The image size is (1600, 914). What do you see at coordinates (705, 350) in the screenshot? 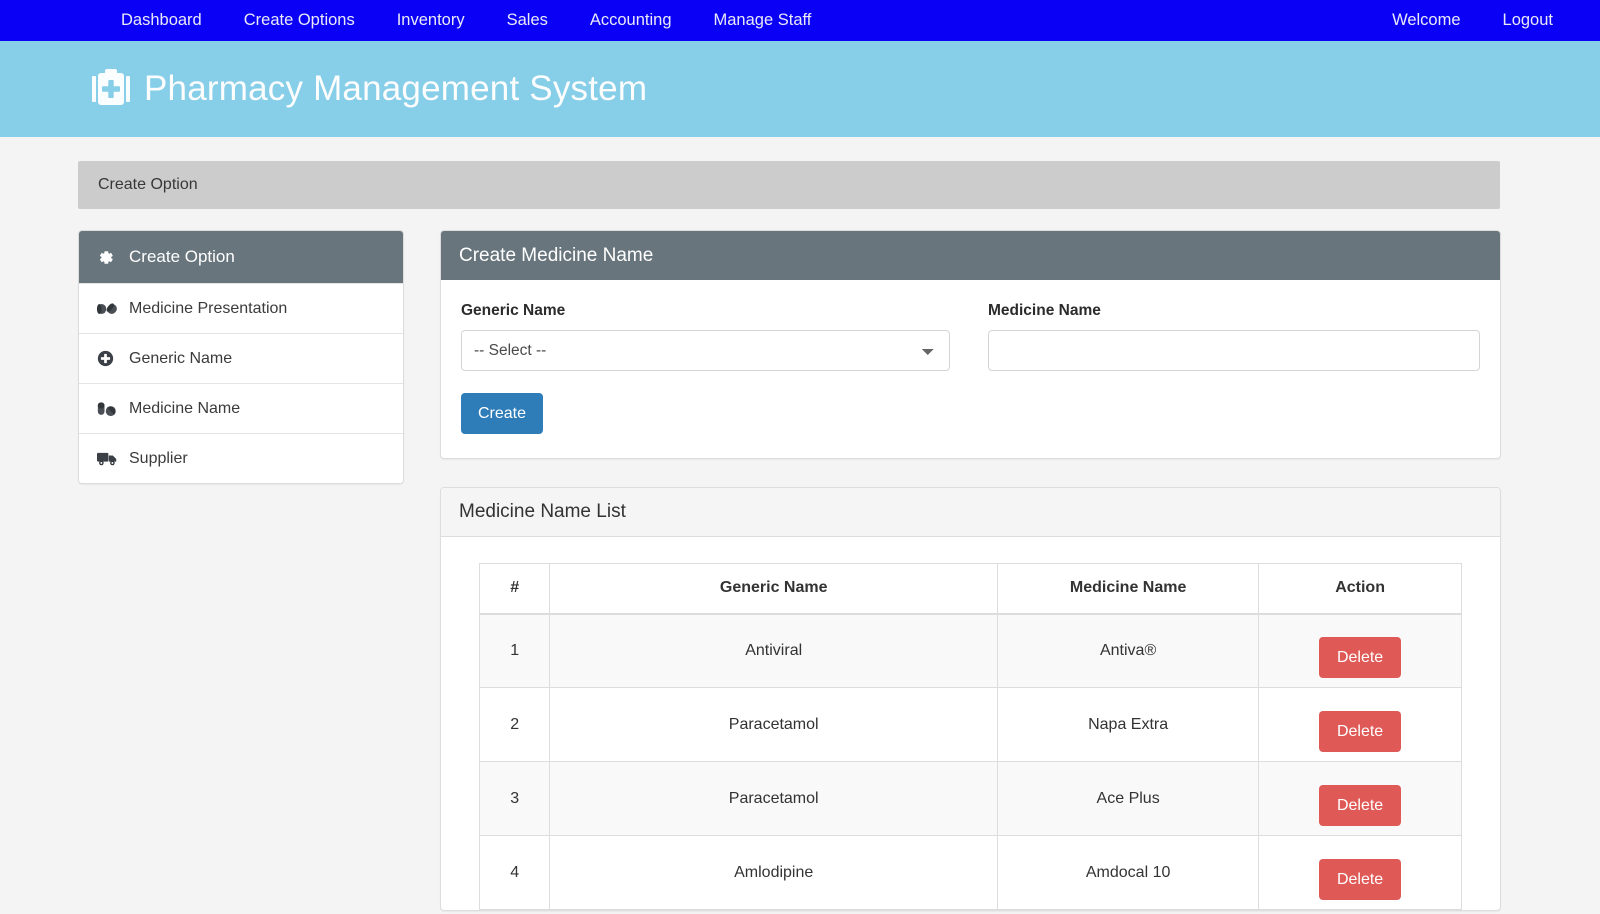
I see `generic-name-select: -- Select --` at bounding box center [705, 350].